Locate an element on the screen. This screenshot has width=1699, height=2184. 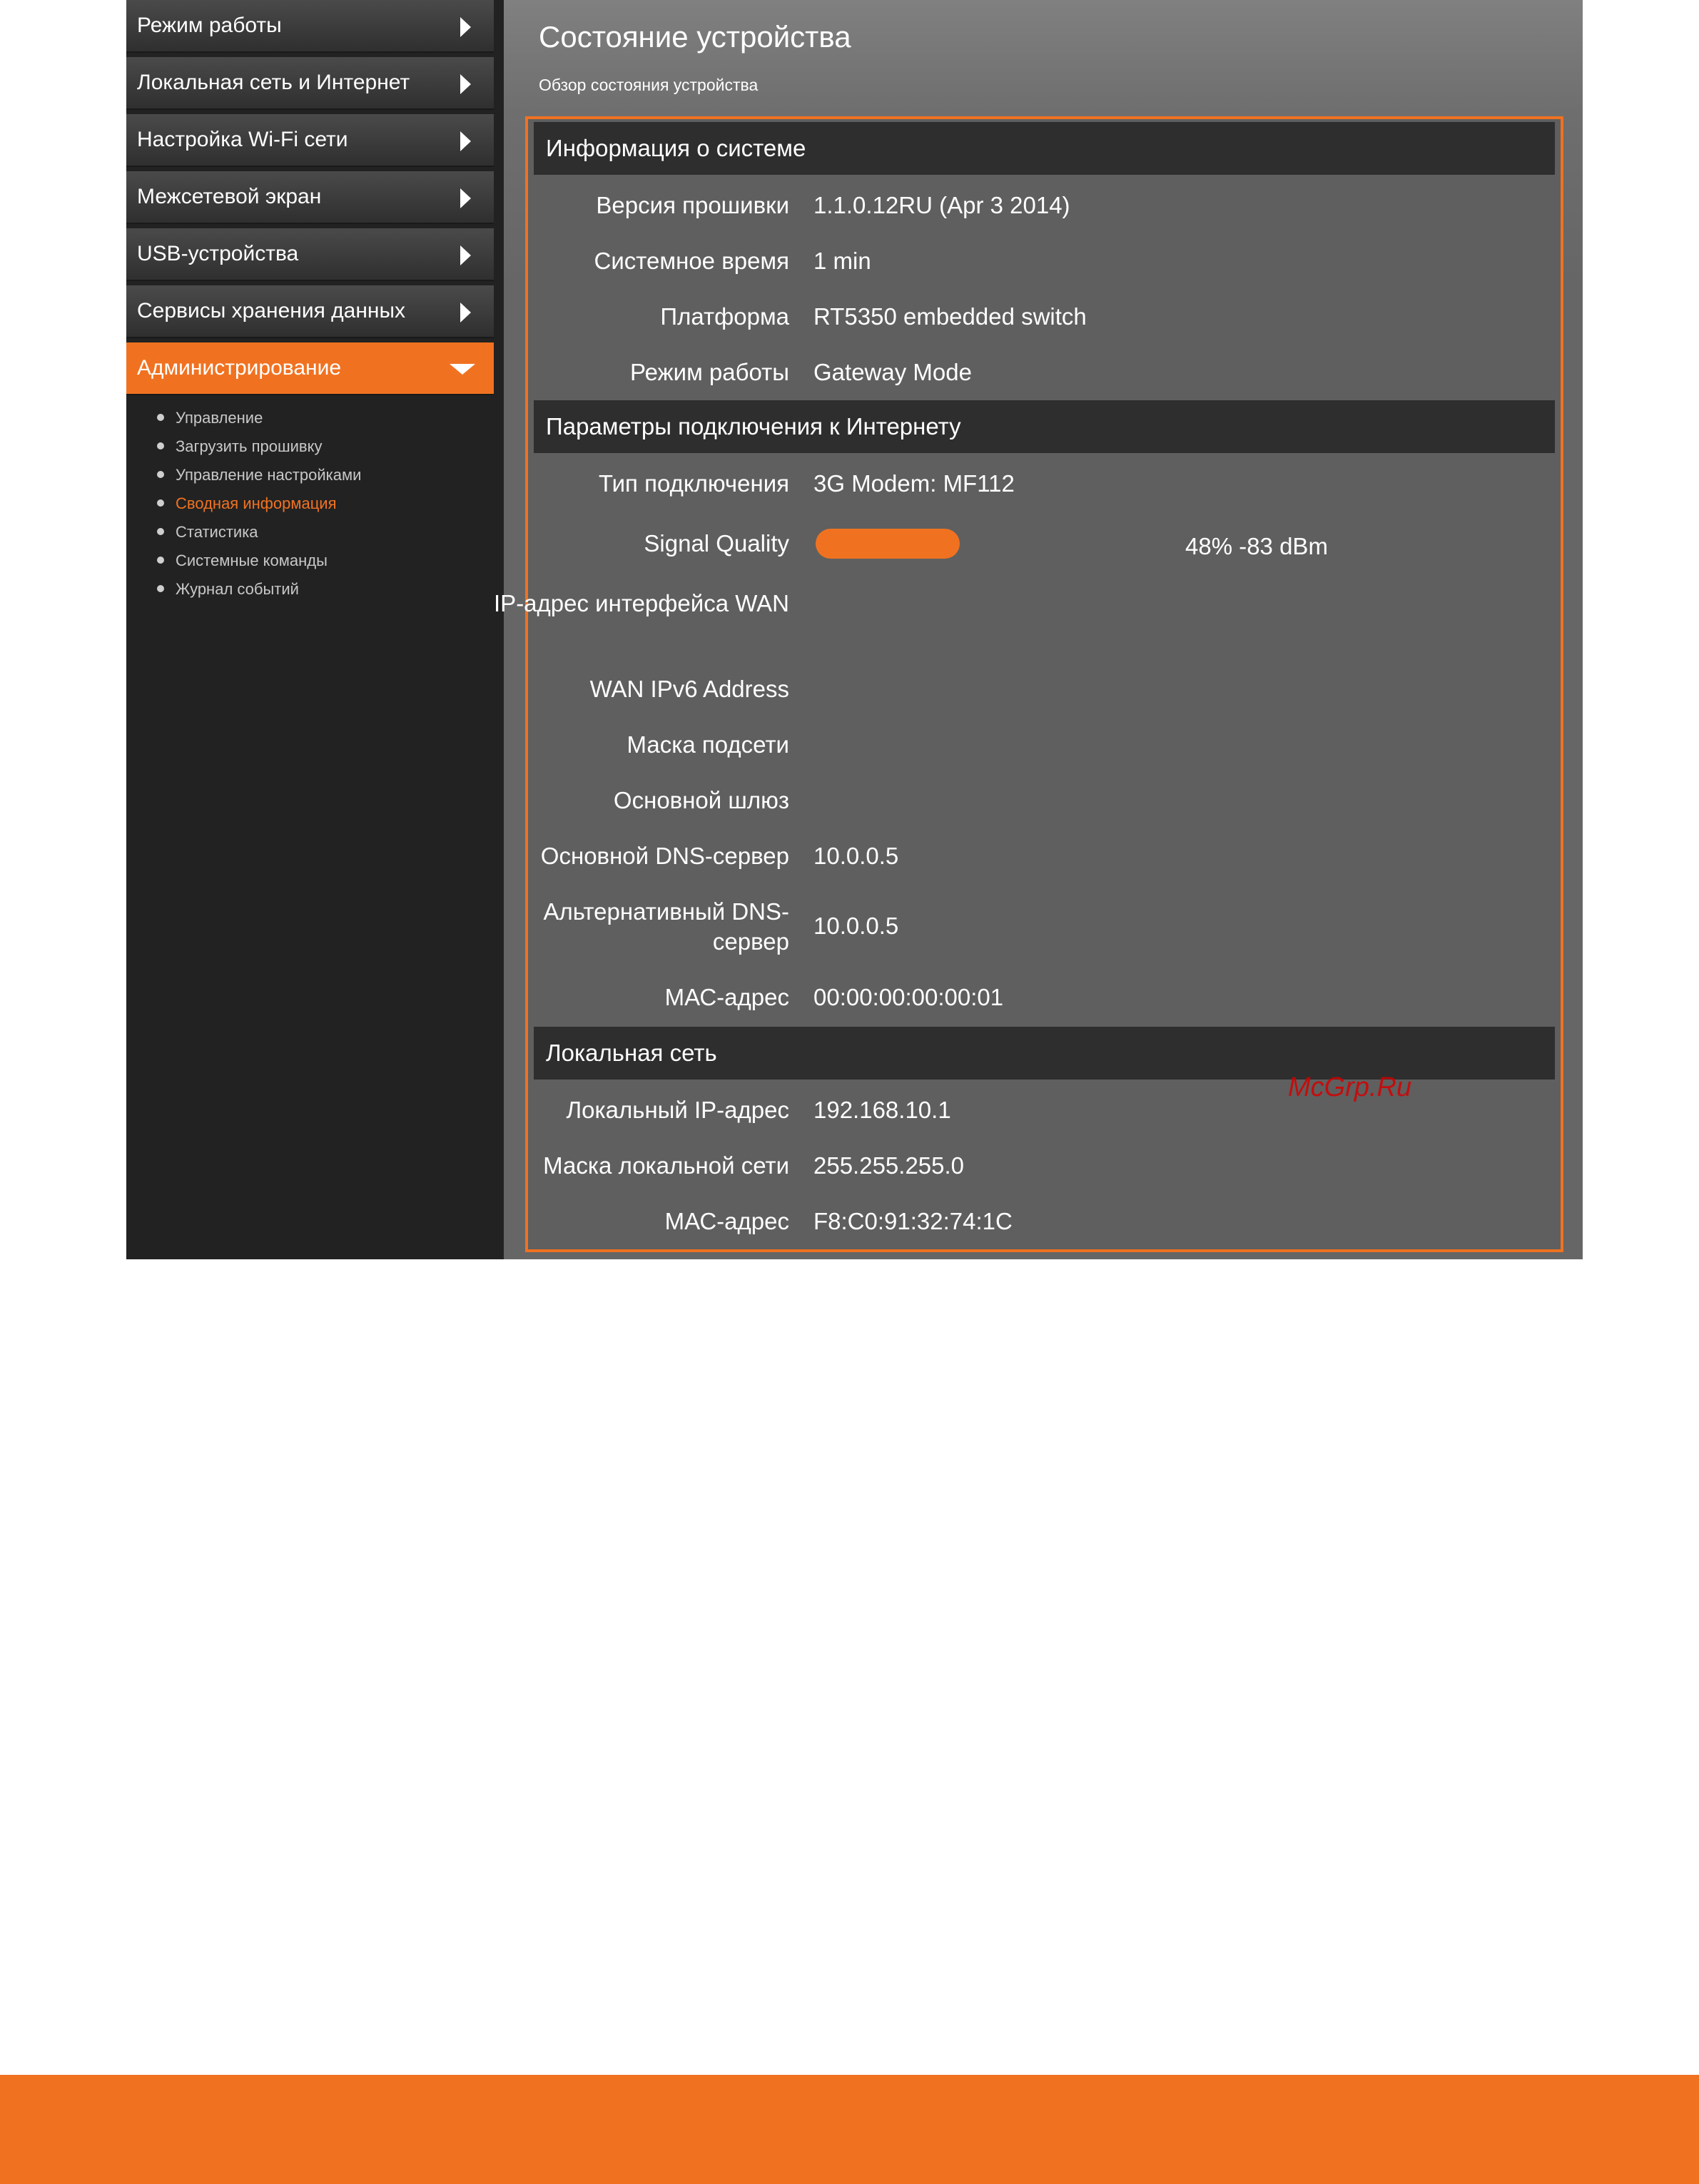
submenu-item-label: Журнал событий is located at coordinates (238, 589).